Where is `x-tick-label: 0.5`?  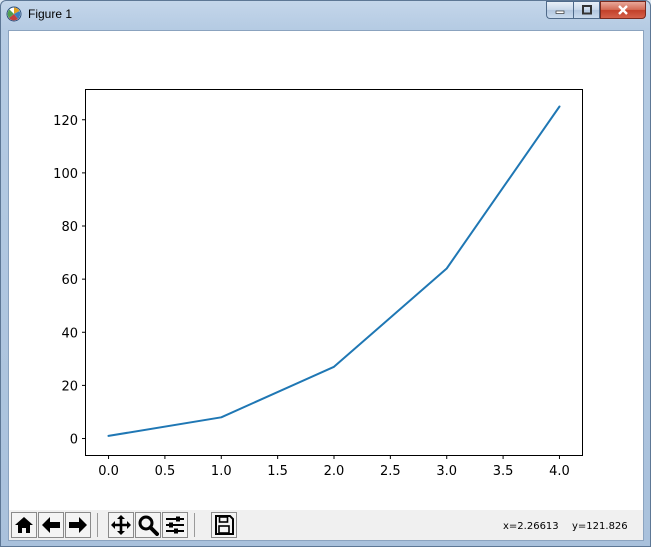
x-tick-label: 0.5 is located at coordinates (165, 471).